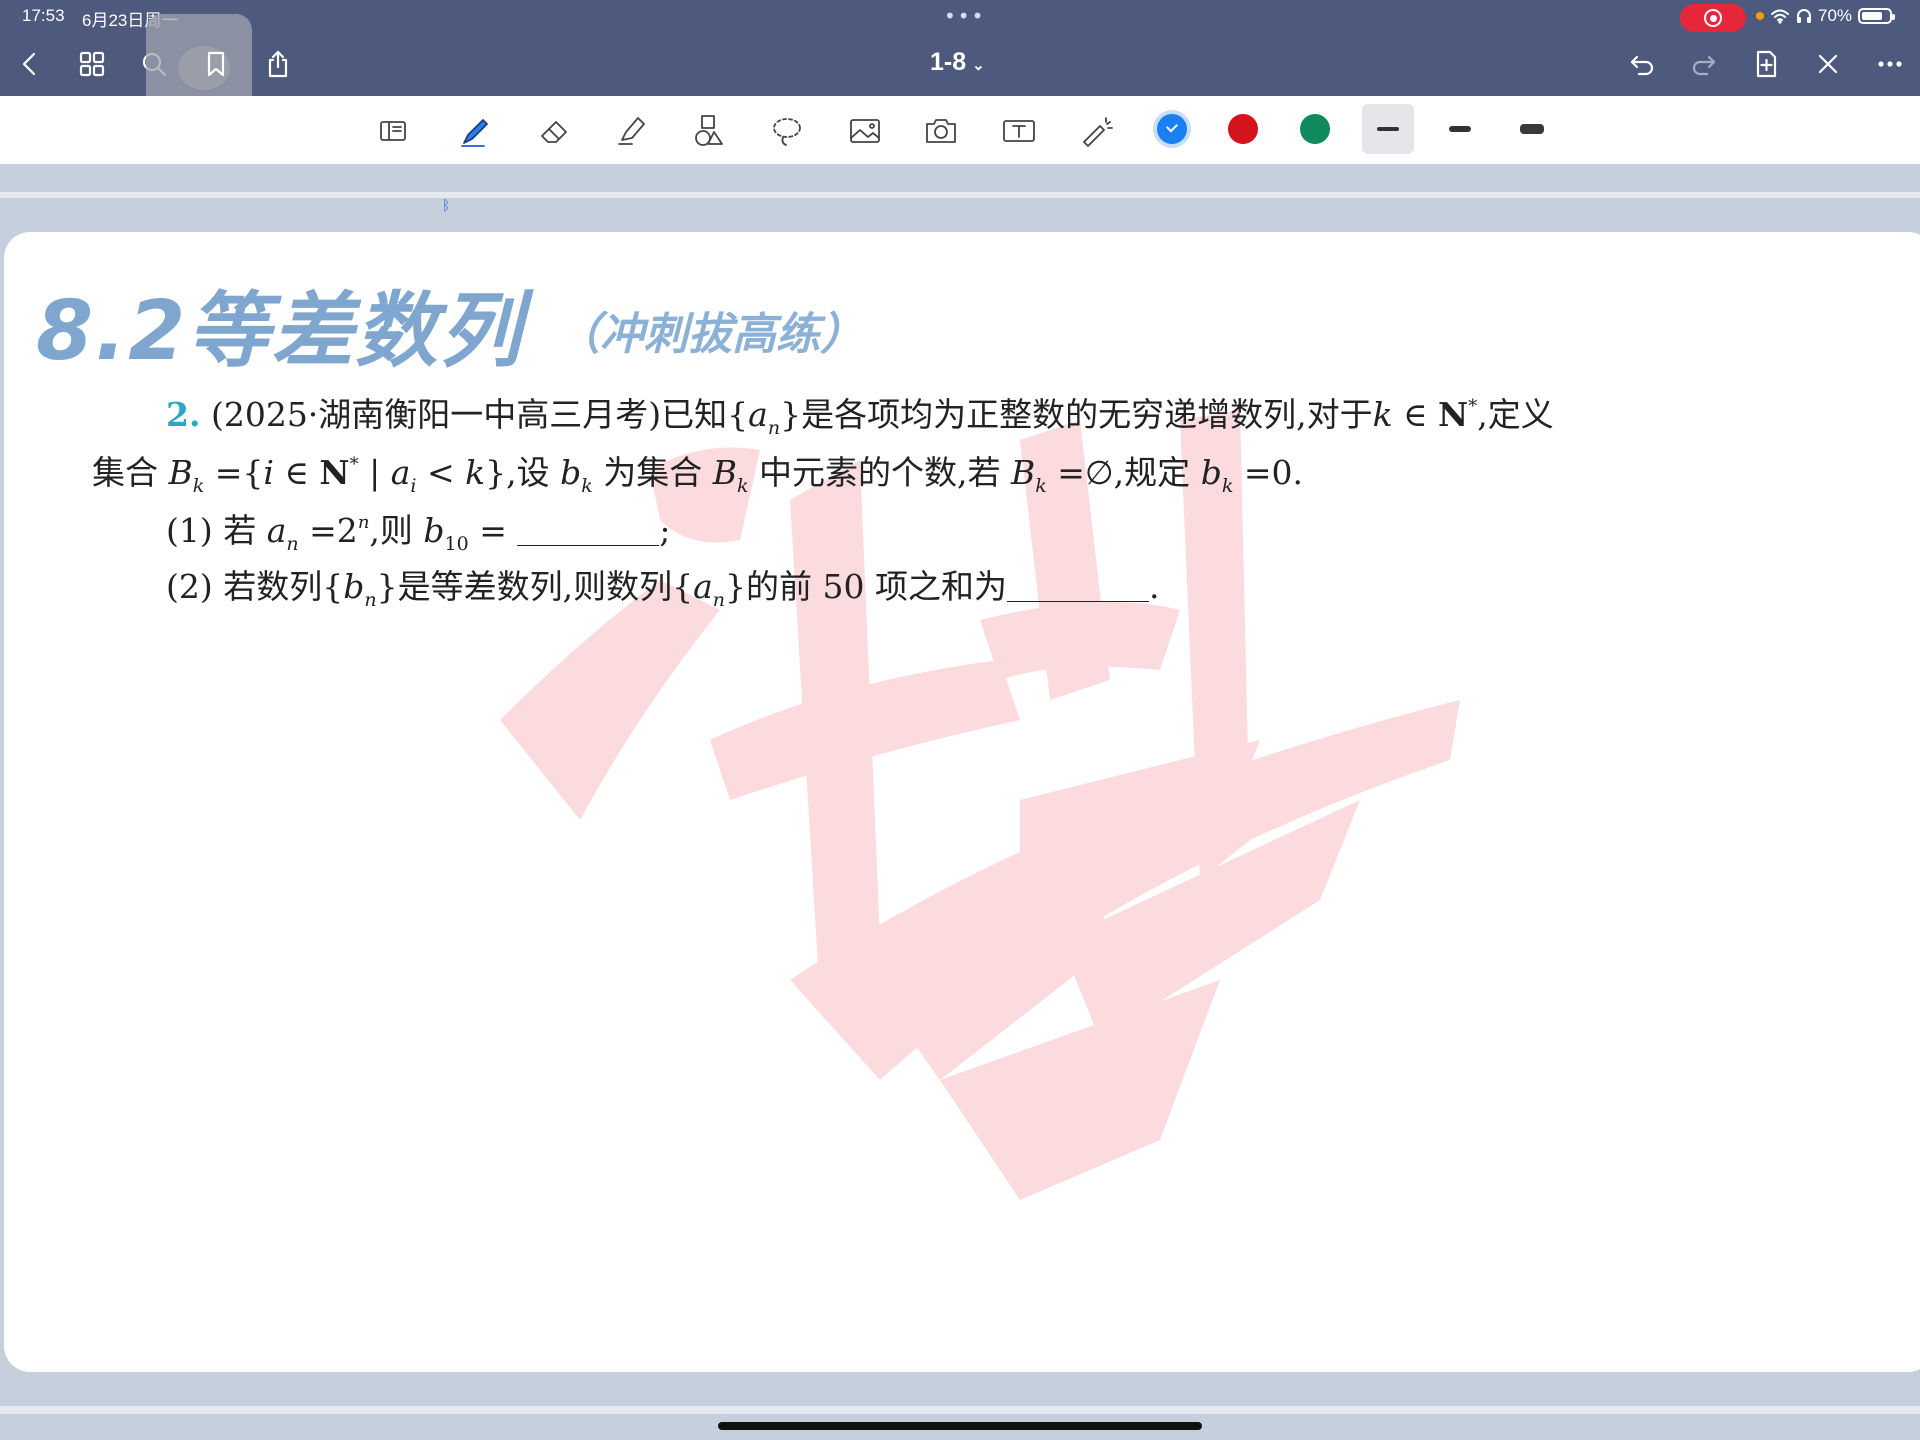 The image size is (1920, 1440). Describe the element at coordinates (978, 65) in the screenshot. I see `chevron-down-icon: ⌄` at that location.